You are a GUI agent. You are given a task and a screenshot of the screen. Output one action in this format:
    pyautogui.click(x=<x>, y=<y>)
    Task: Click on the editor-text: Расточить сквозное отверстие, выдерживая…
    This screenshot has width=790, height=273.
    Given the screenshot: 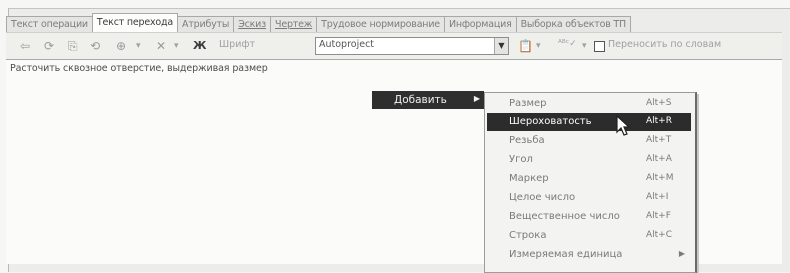 What is the action you would take?
    pyautogui.click(x=139, y=68)
    